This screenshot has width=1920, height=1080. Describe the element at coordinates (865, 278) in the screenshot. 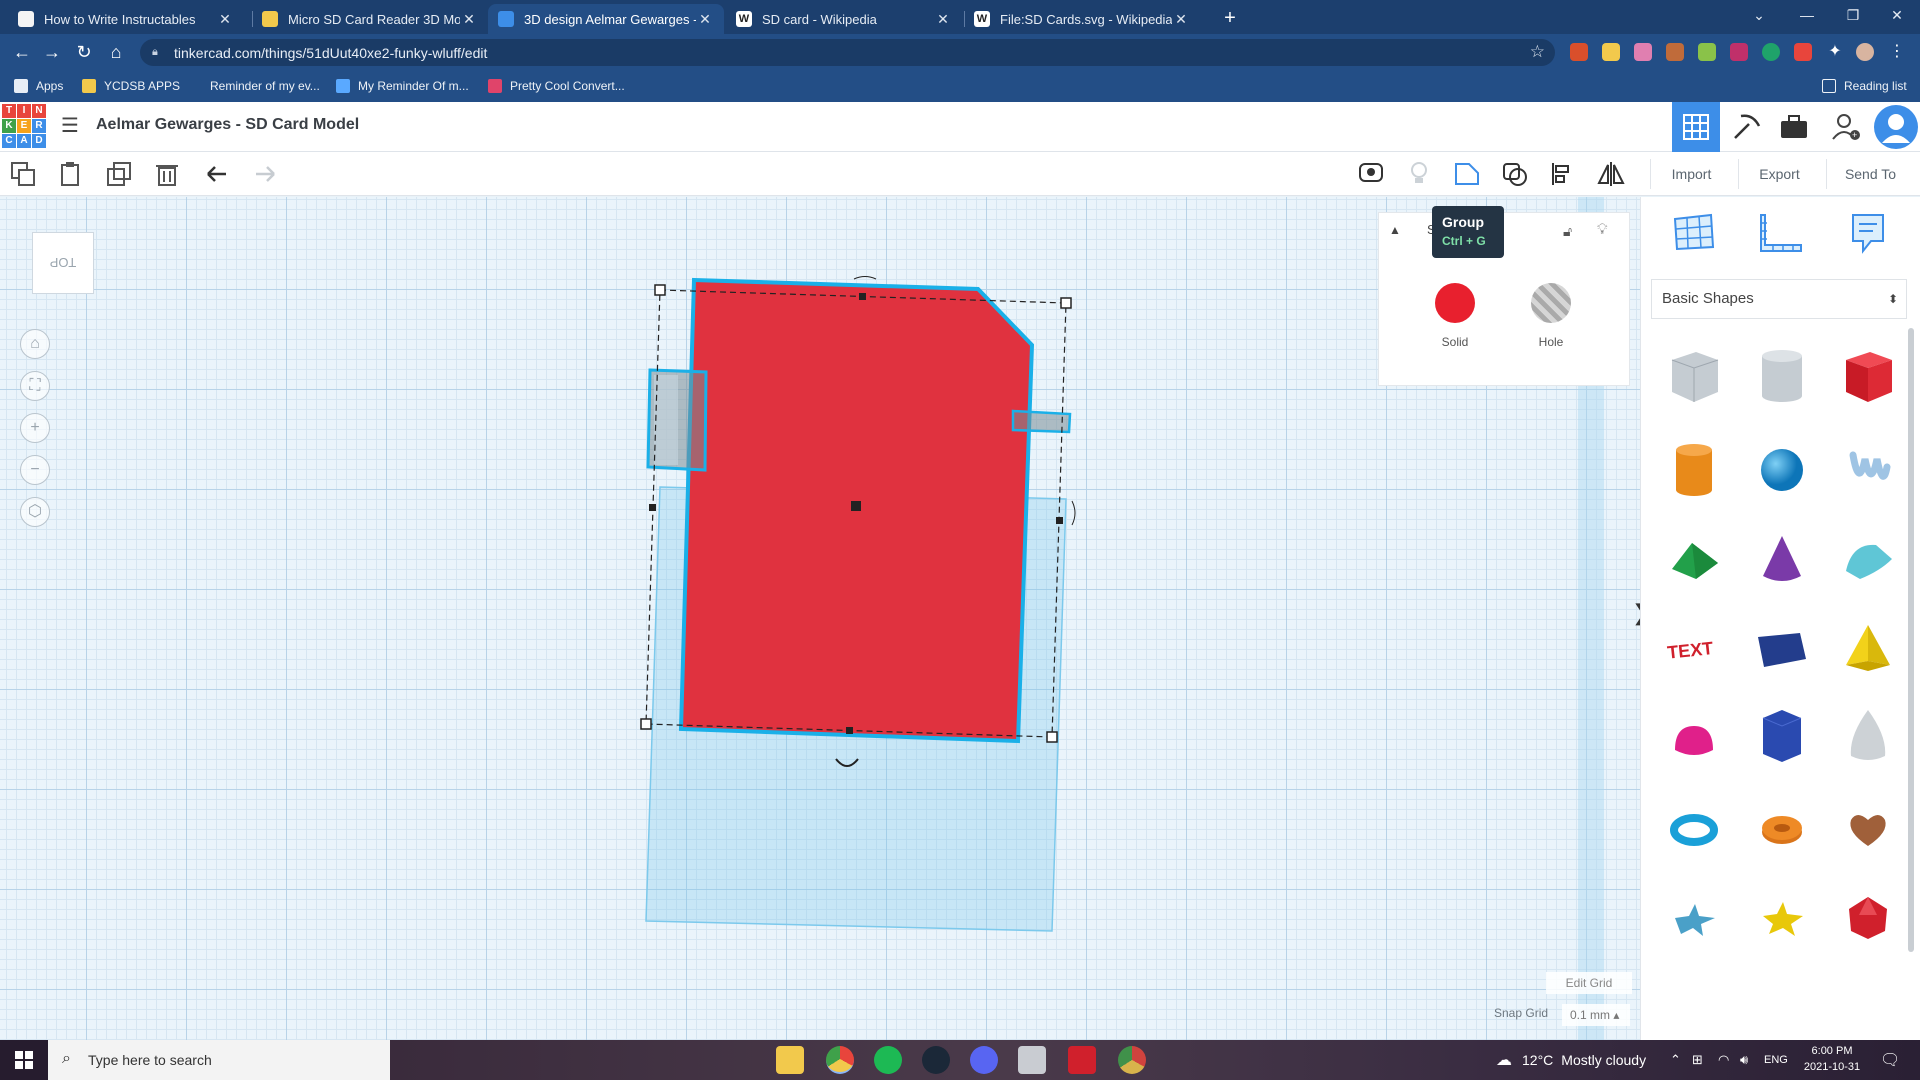

I see `rotate-handle-top` at that location.